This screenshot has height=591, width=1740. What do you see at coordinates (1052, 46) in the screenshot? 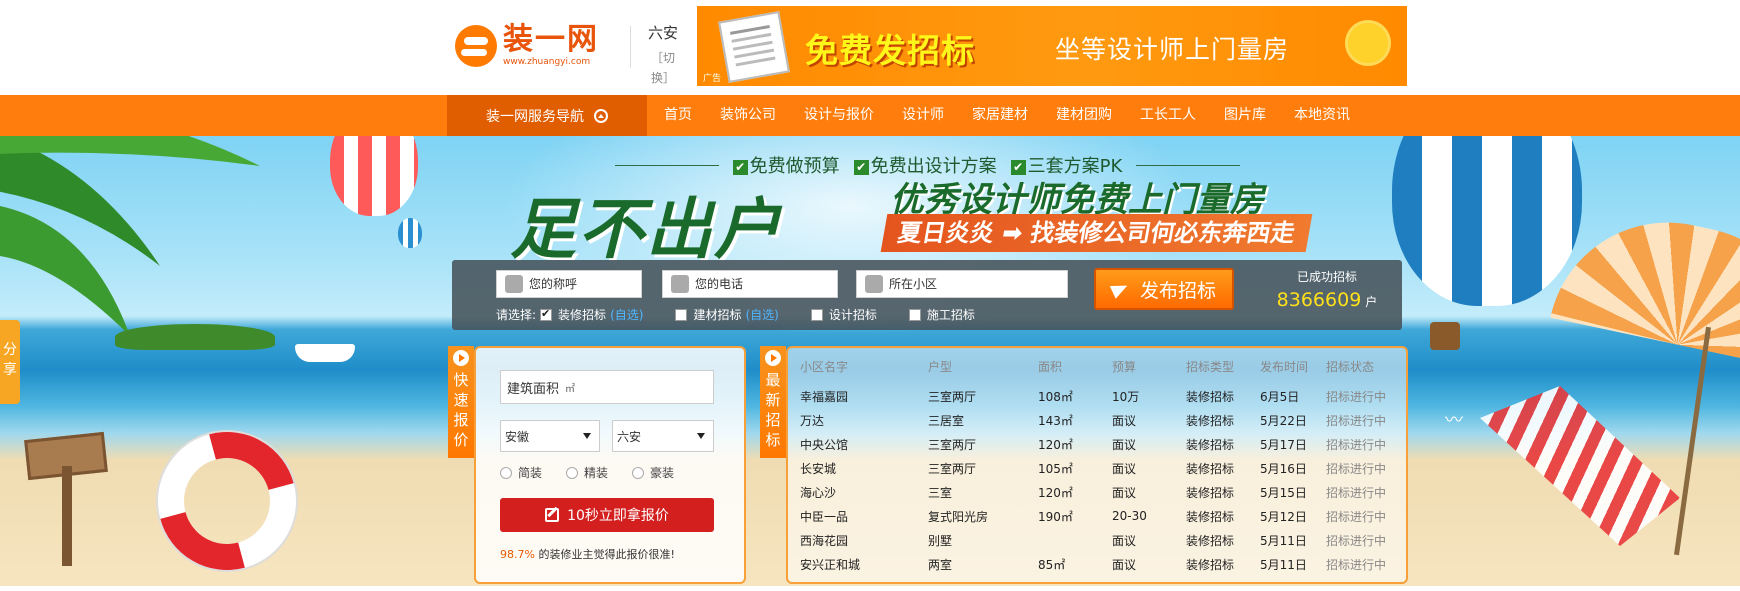
I see `header-ad-banner: 免费发招标 坐等设计师上门量房 广告` at bounding box center [1052, 46].